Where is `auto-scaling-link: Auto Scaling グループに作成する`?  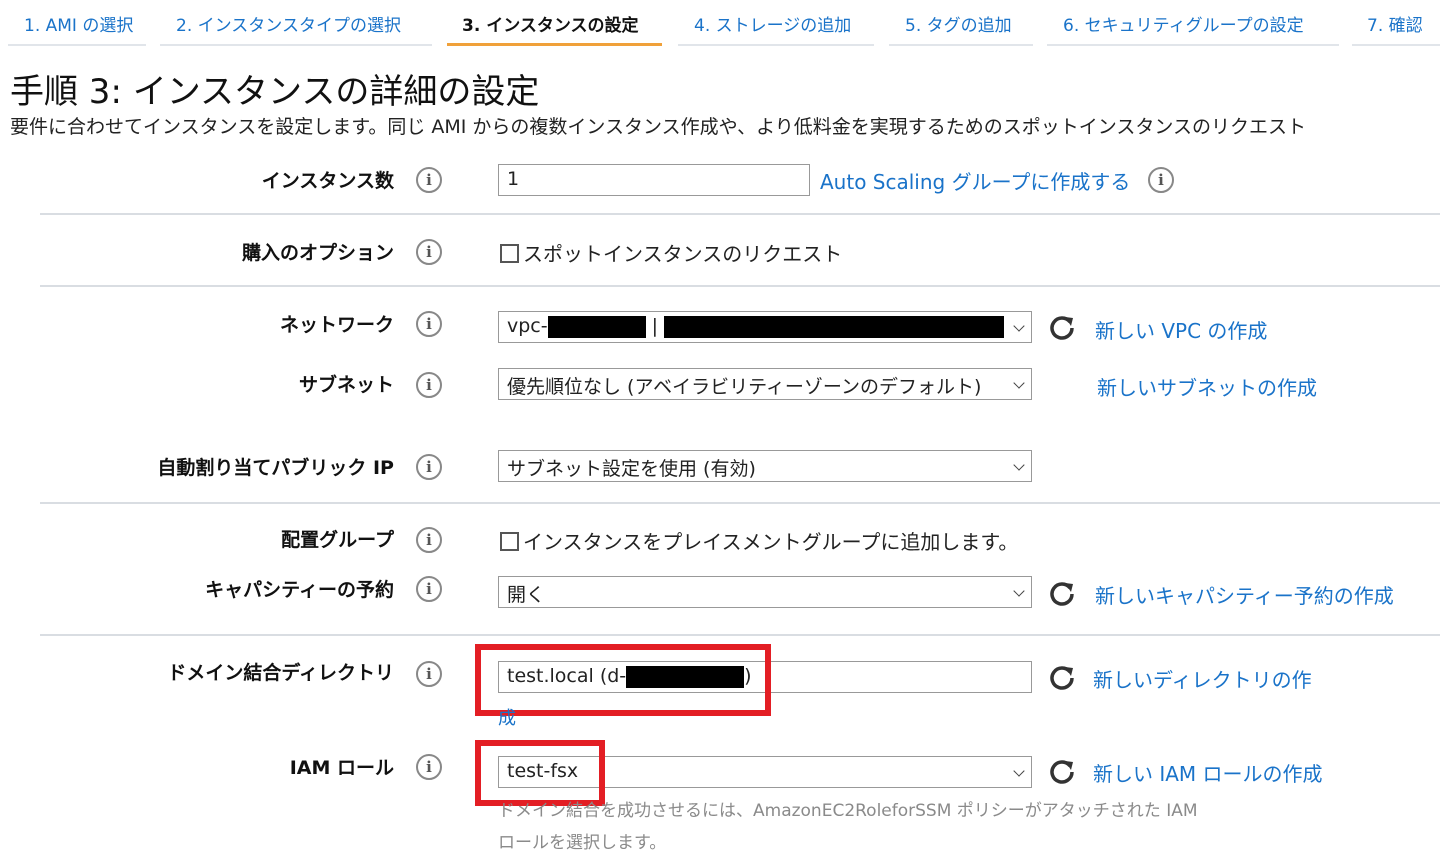 auto-scaling-link: Auto Scaling グループに作成する is located at coordinates (975, 180).